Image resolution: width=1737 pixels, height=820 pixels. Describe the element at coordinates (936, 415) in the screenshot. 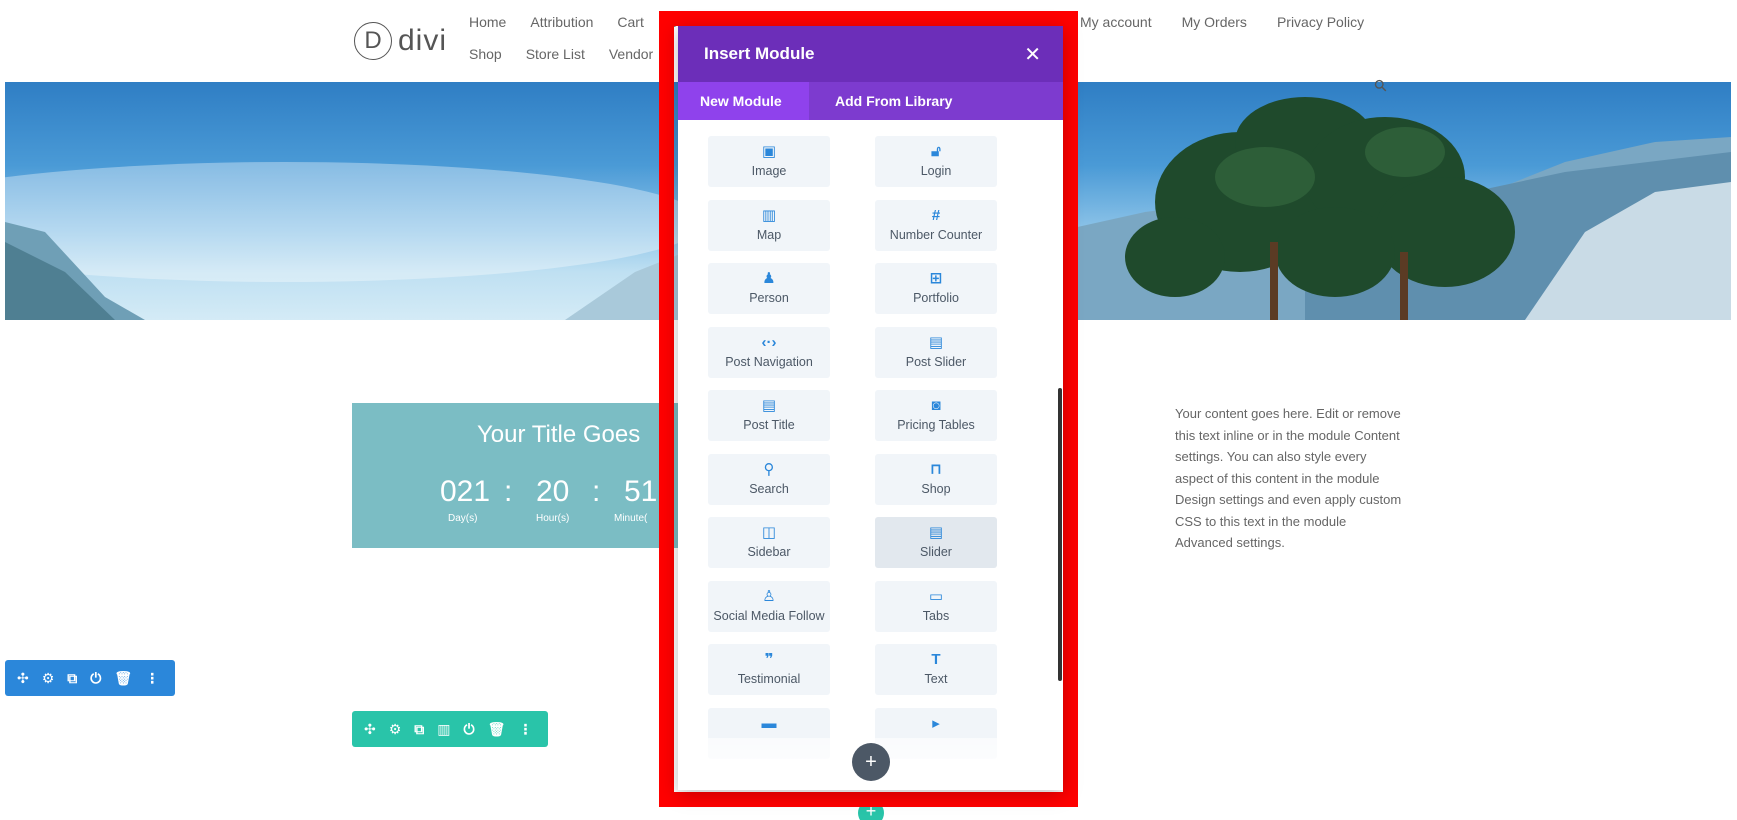

I see `module-pricing-tables: ◙ Pricing Tables` at that location.